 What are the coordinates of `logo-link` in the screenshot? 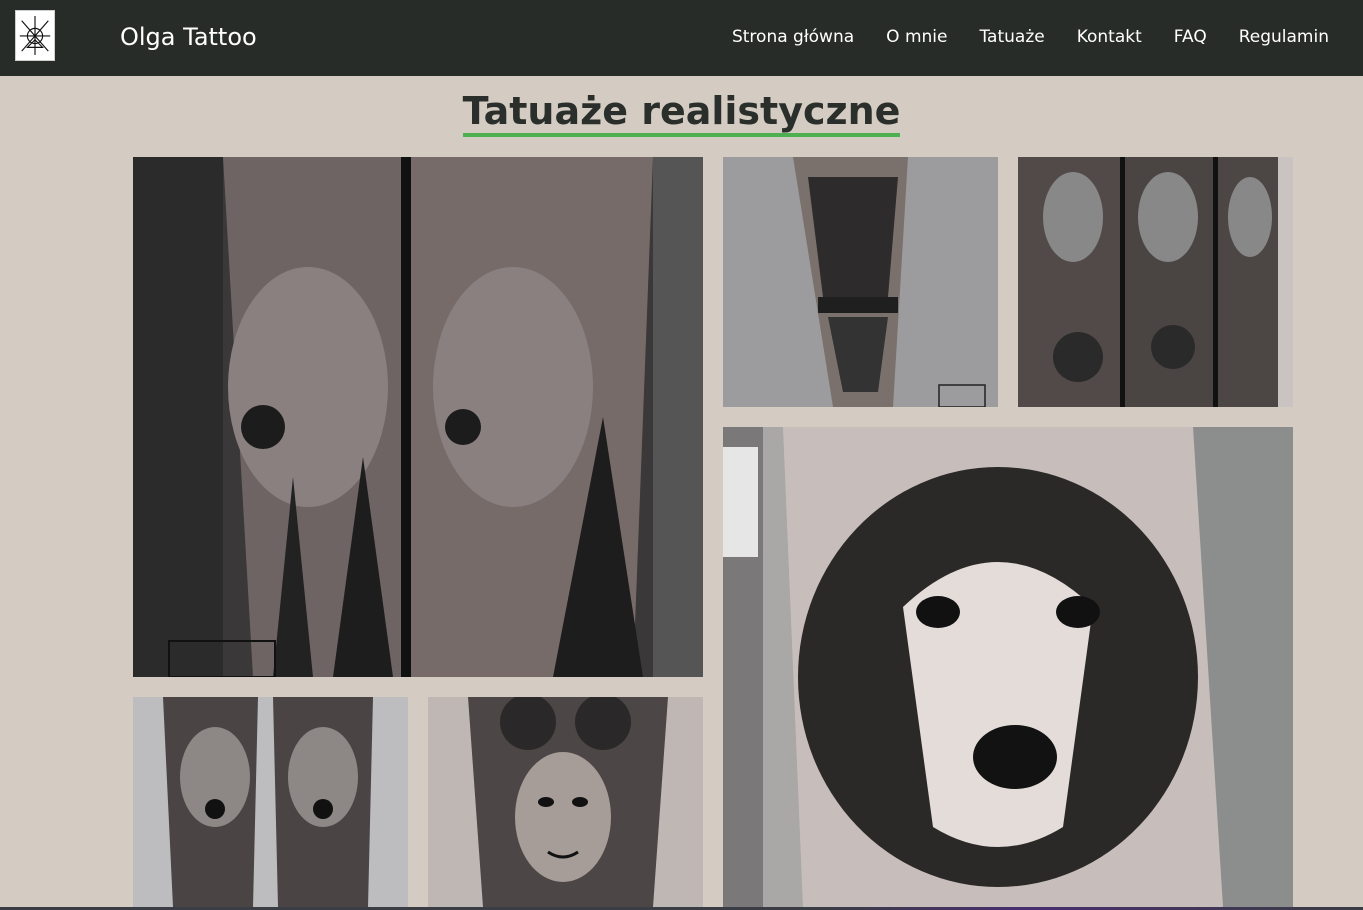 It's located at (35, 35).